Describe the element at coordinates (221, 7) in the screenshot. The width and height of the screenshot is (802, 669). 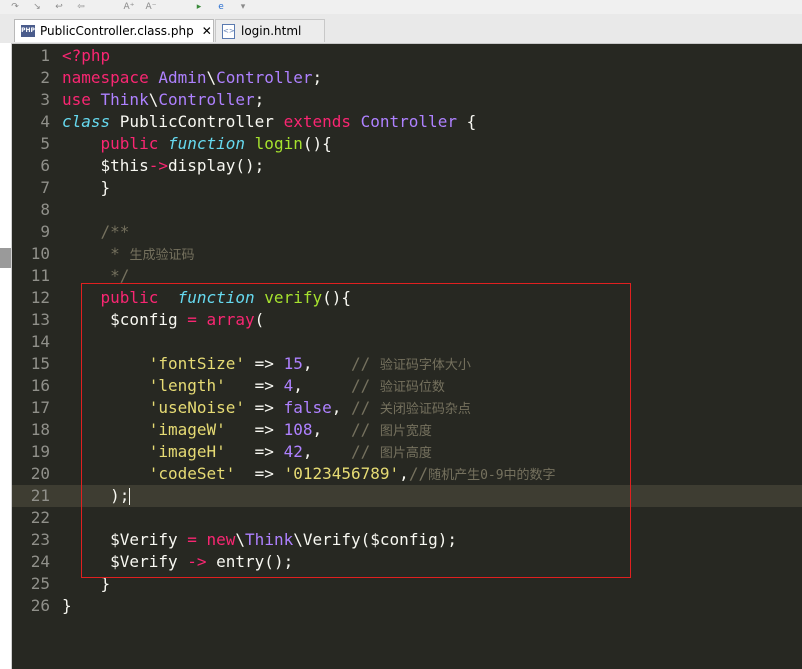
I see `browser-icon: e` at that location.